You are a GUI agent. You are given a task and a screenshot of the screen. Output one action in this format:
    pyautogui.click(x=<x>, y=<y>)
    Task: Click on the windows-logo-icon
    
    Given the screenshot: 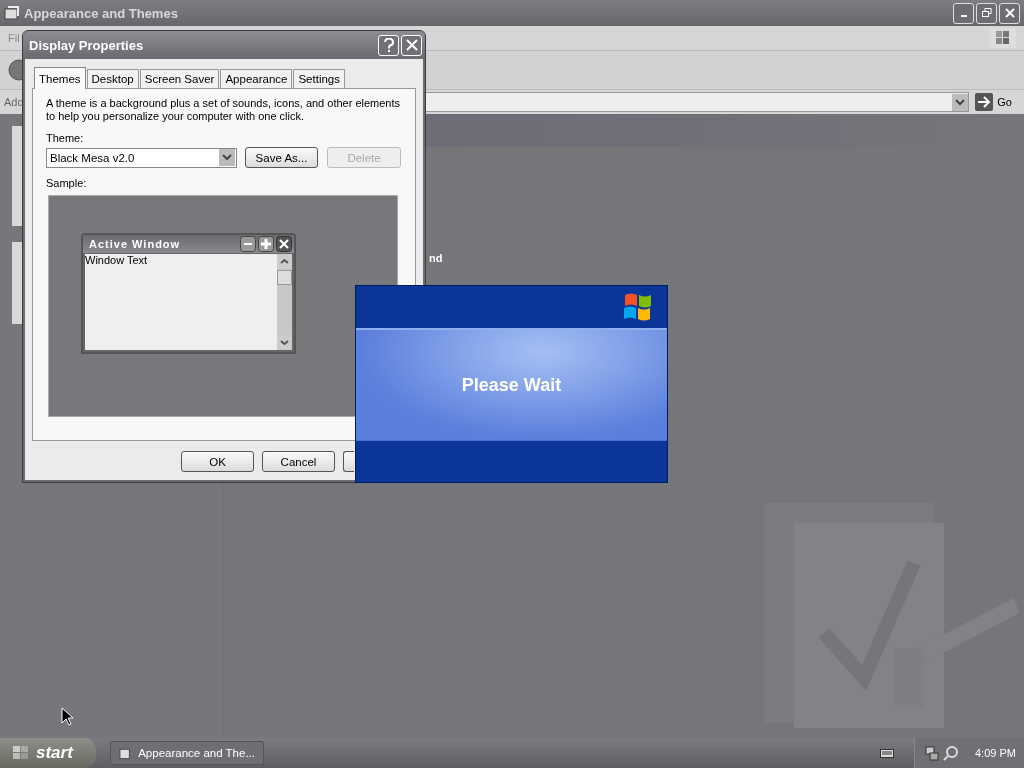 What is the action you would take?
    pyautogui.click(x=21, y=753)
    